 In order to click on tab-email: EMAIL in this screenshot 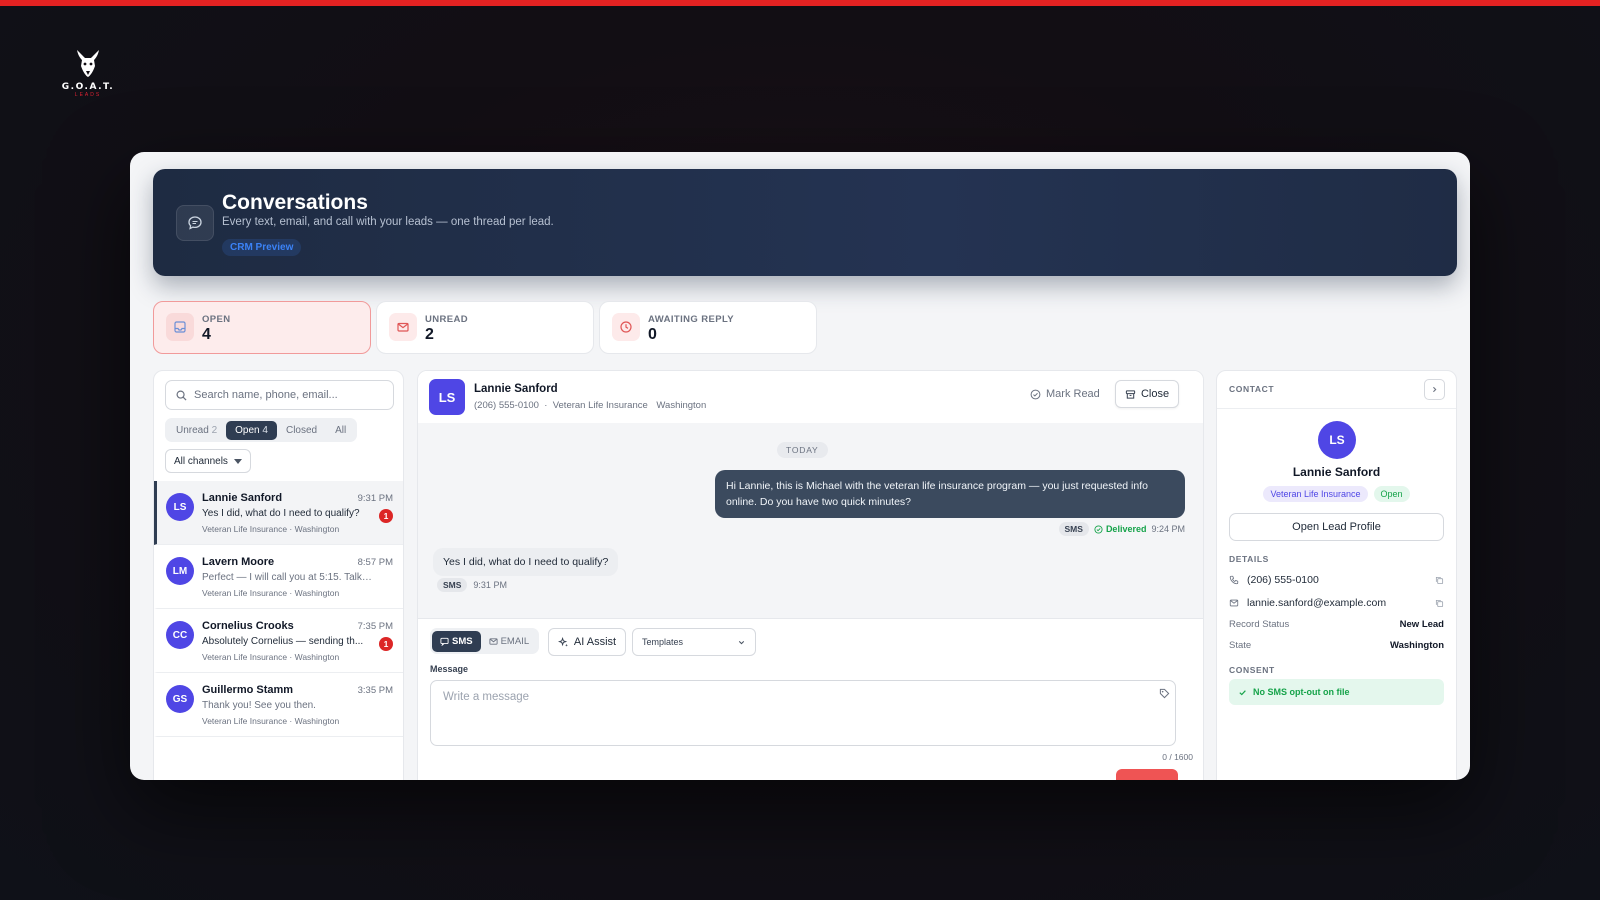, I will do `click(509, 641)`.